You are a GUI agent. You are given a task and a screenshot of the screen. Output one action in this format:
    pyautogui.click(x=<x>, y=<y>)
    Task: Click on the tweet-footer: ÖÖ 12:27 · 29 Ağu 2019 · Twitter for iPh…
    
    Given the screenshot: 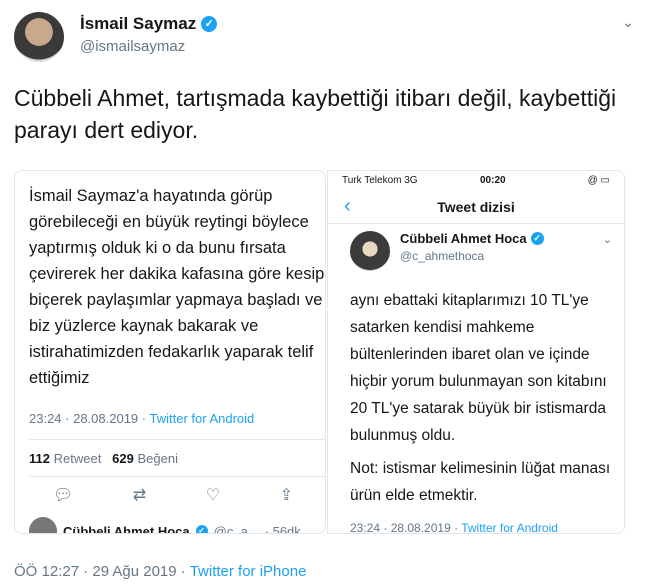 What is the action you would take?
    pyautogui.click(x=160, y=571)
    